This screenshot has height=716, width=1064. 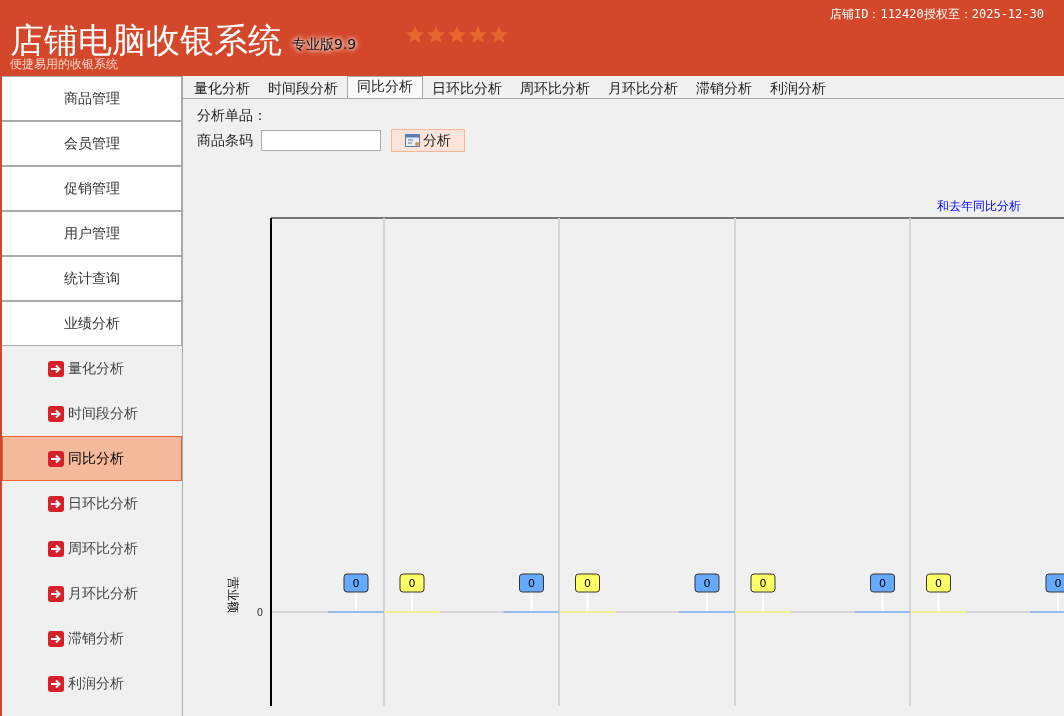 What do you see at coordinates (385, 87) in the screenshot?
I see `tab: 同比分析` at bounding box center [385, 87].